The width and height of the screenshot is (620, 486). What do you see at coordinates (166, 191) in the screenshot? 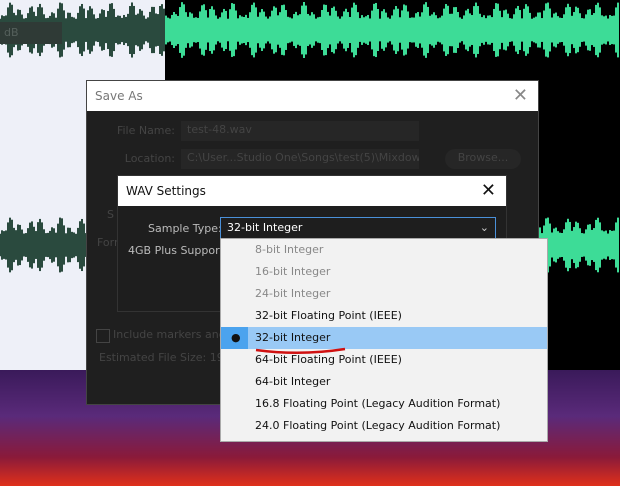
I see `dialog-title: WAV Settings` at bounding box center [166, 191].